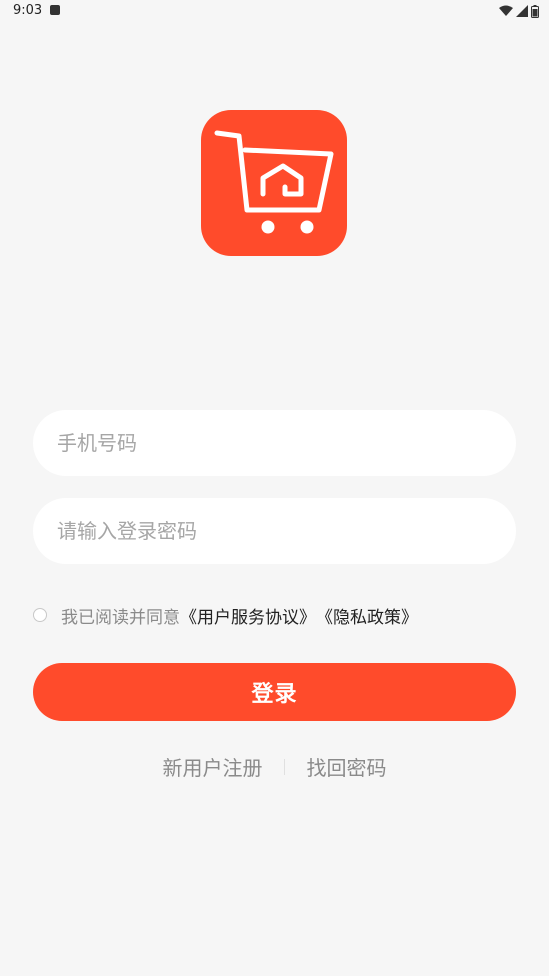 The image size is (549, 976). I want to click on status-time: 9:03, so click(28, 10).